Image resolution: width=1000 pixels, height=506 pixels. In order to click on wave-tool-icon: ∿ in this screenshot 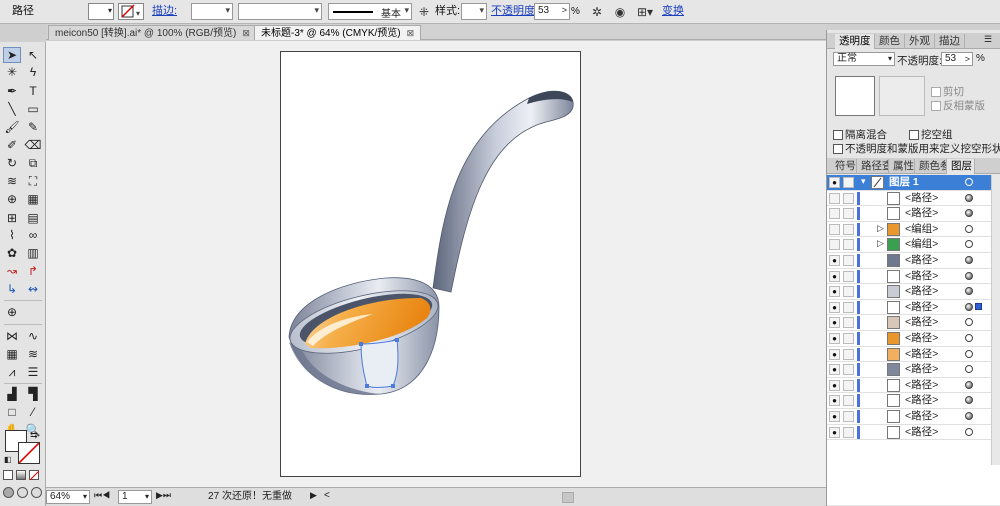, I will do `click(33, 336)`.